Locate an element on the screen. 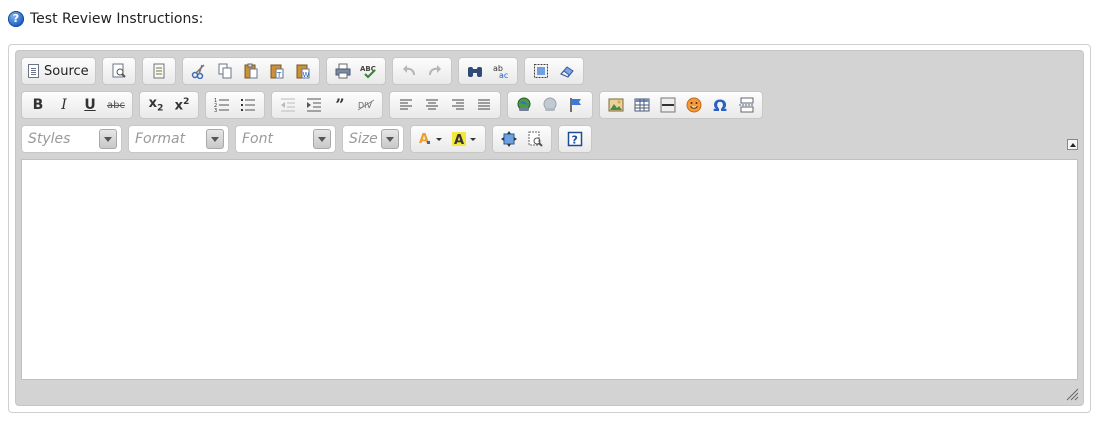  toolbar-group-scripts: x2 x2 is located at coordinates (169, 105).